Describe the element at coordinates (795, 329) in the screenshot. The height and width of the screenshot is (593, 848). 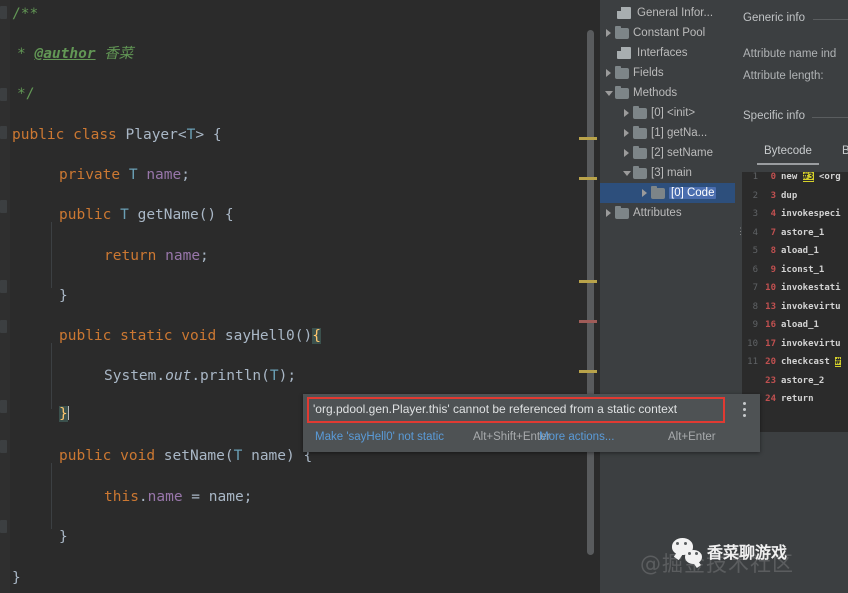
I see `bytecode-row: 9 16 aload_1` at that location.